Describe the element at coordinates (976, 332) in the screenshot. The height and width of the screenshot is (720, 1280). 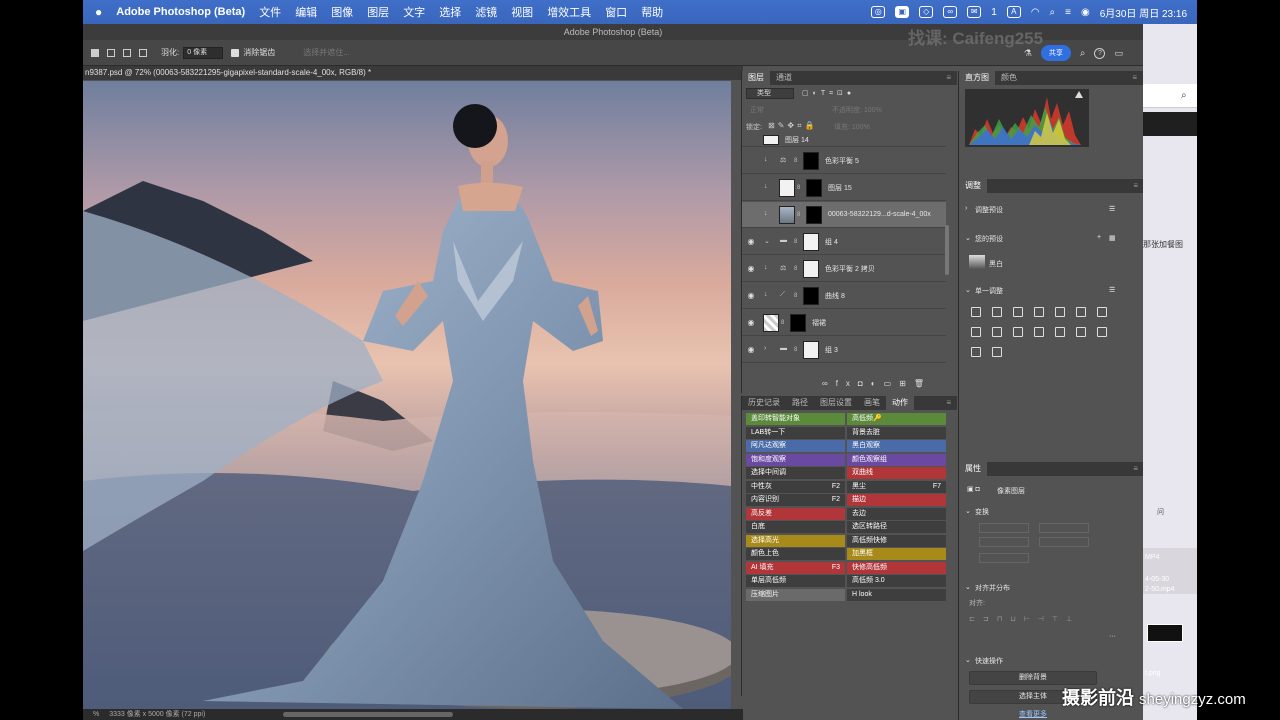
I see `bw-icon` at that location.